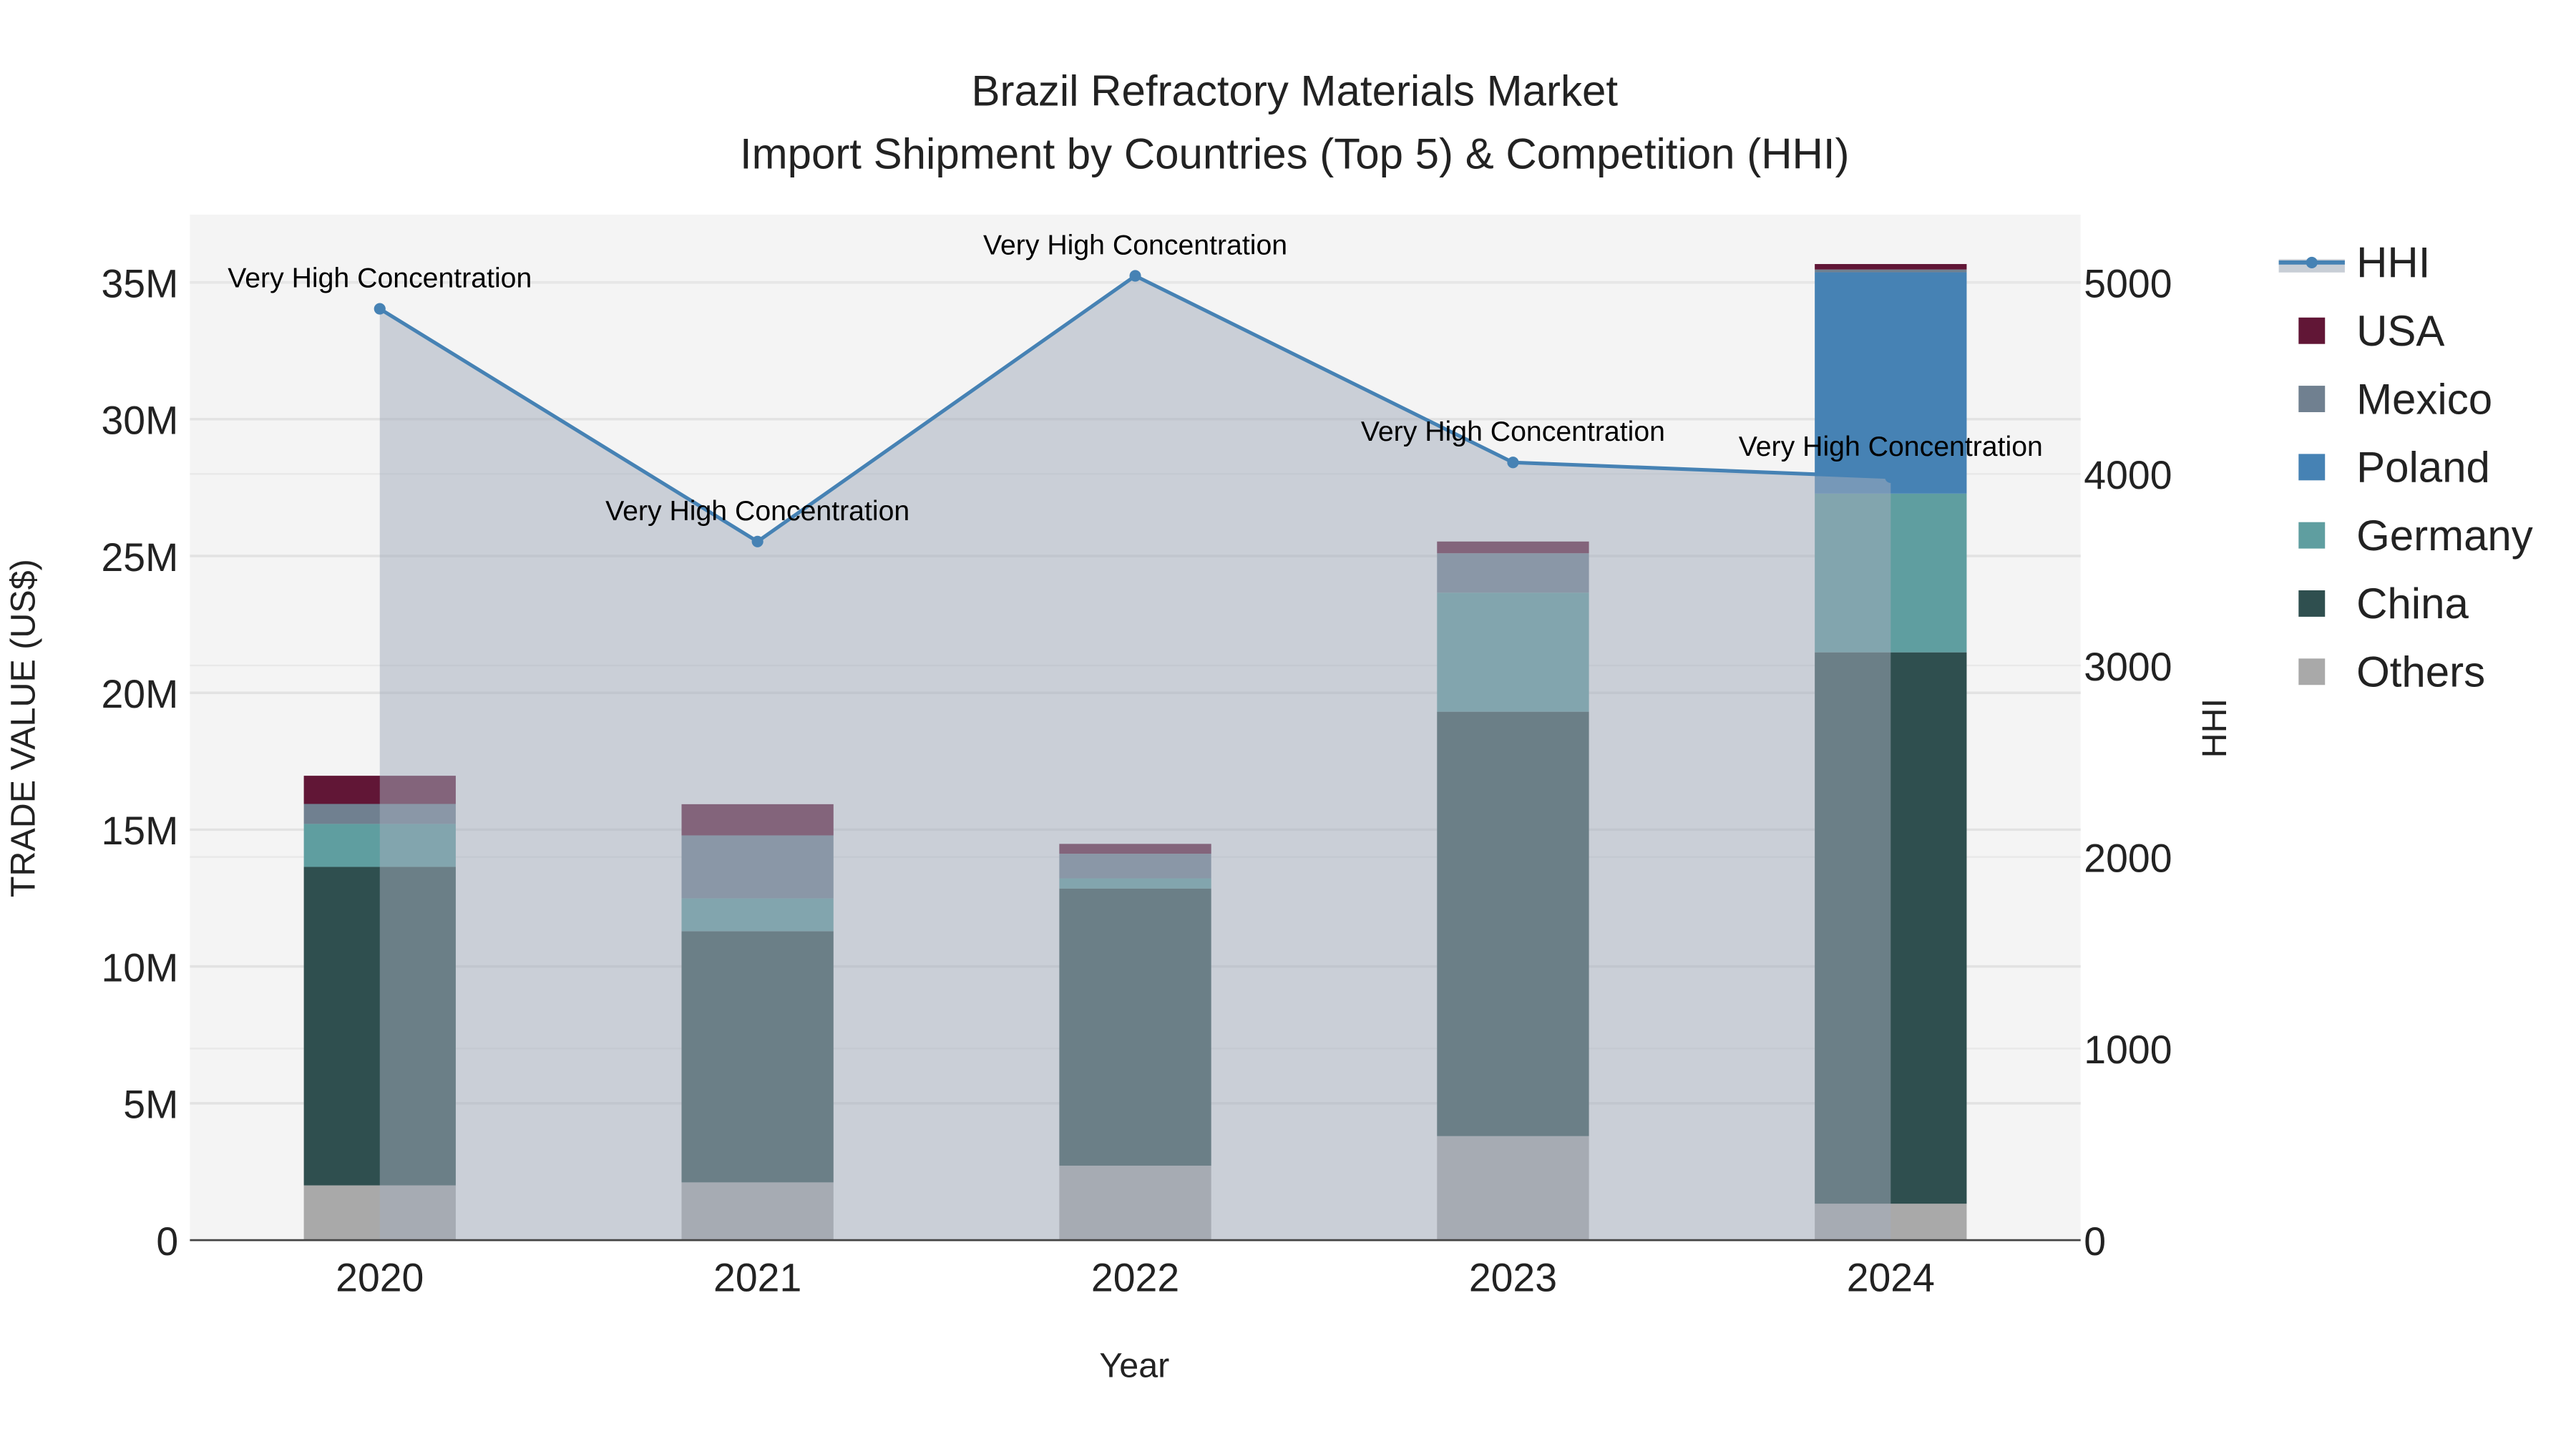 Image resolution: width=2576 pixels, height=1449 pixels. I want to click on legend-swatch-germany, so click(2312, 535).